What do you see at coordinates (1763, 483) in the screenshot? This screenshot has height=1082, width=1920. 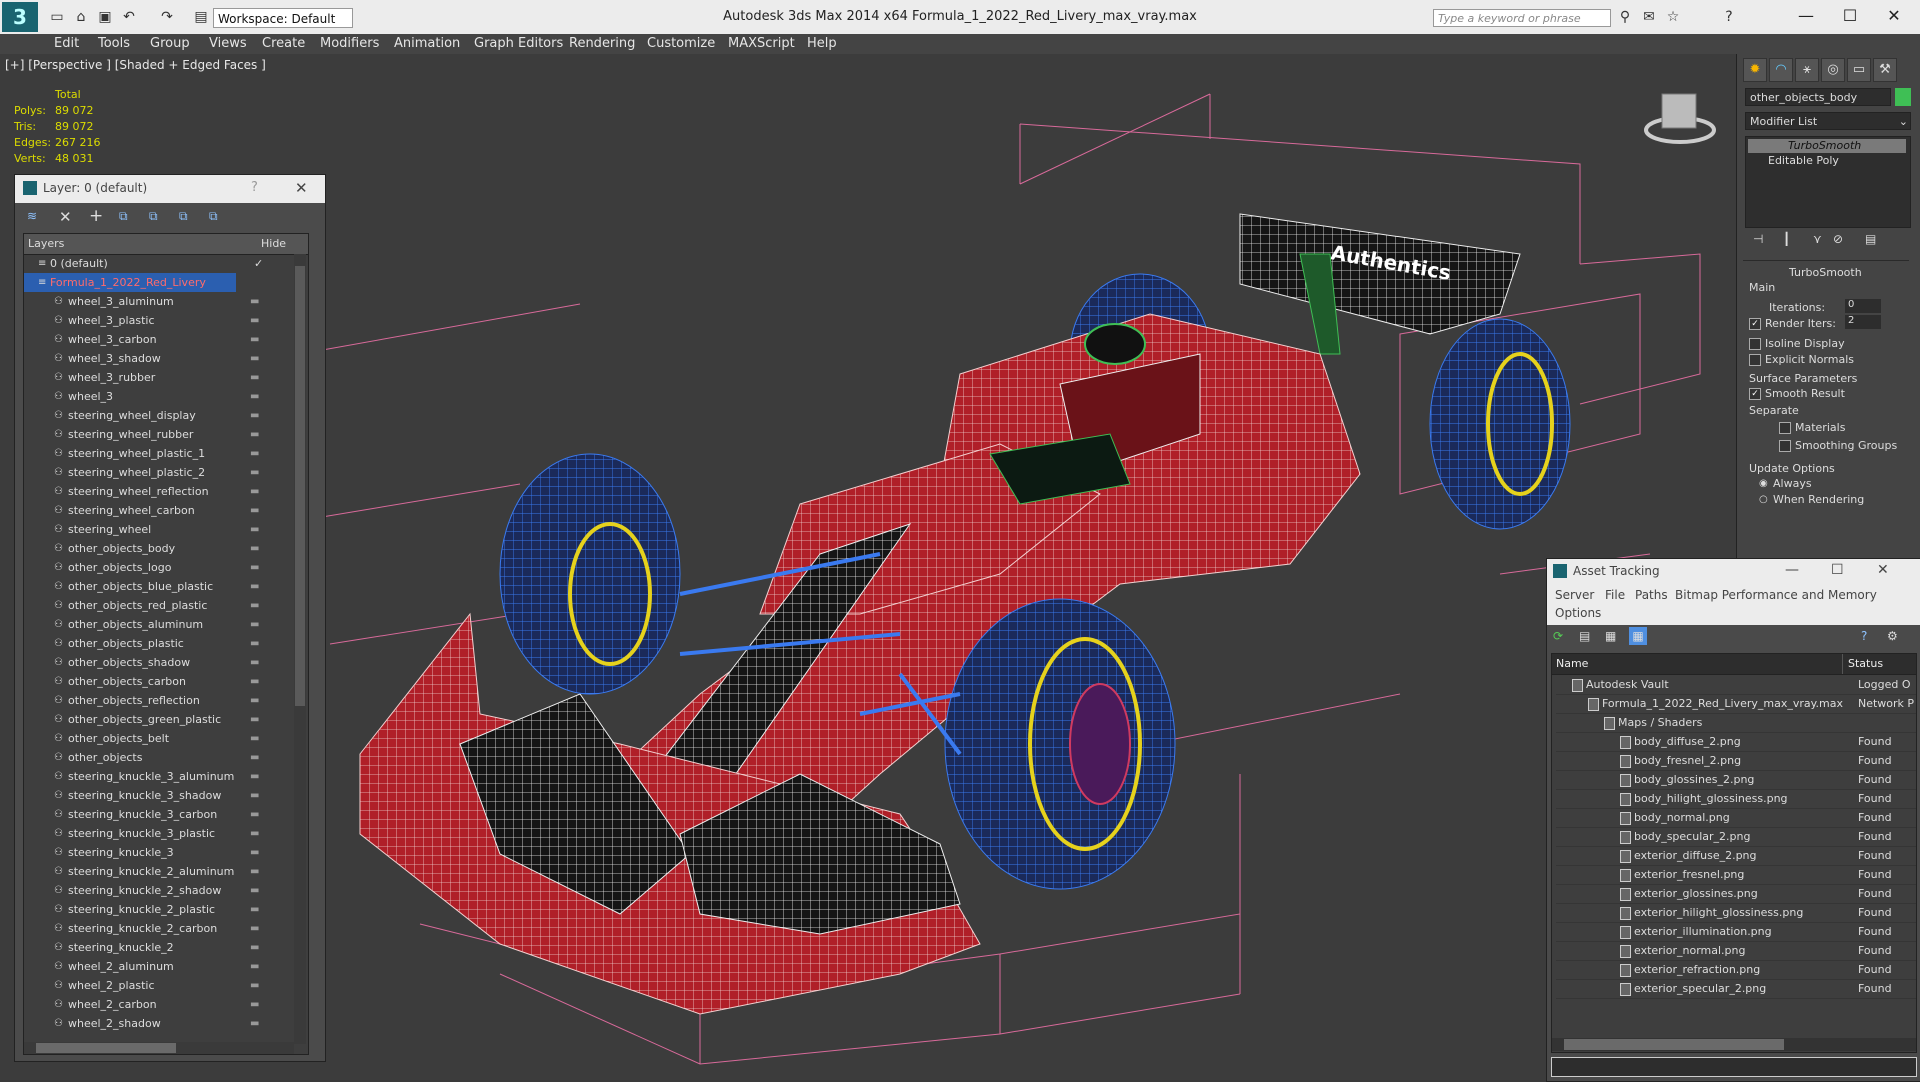 I see `always-radio: ◉` at bounding box center [1763, 483].